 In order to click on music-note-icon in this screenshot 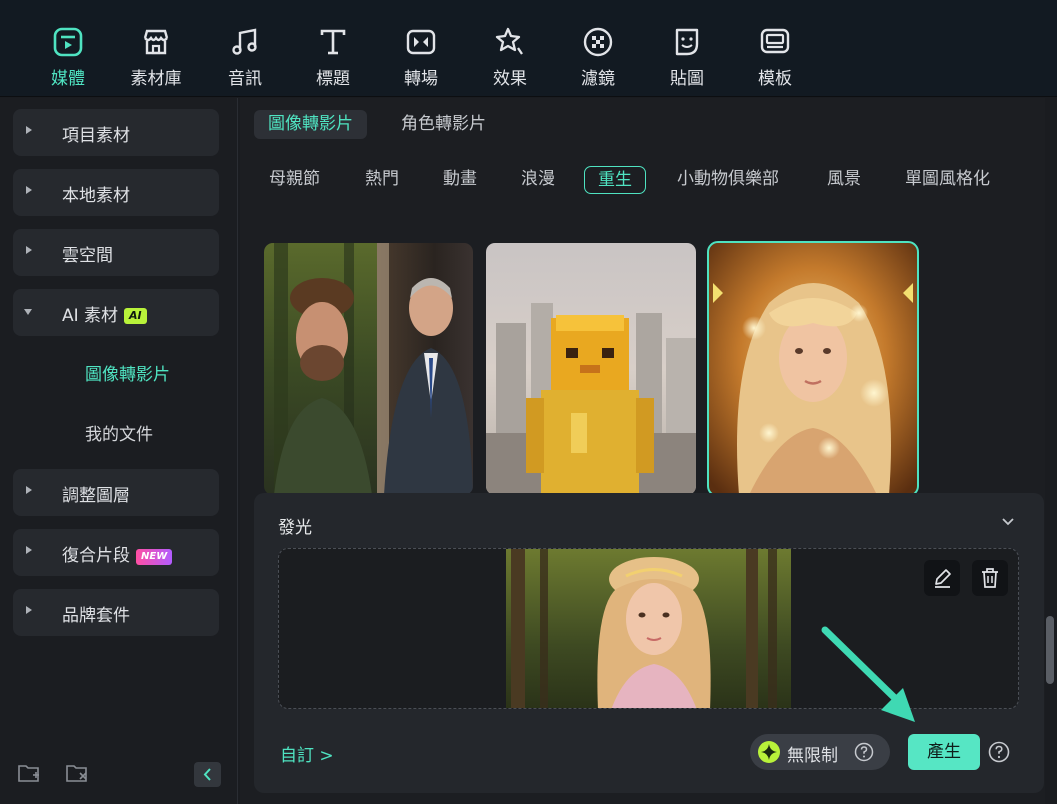, I will do `click(244, 41)`.